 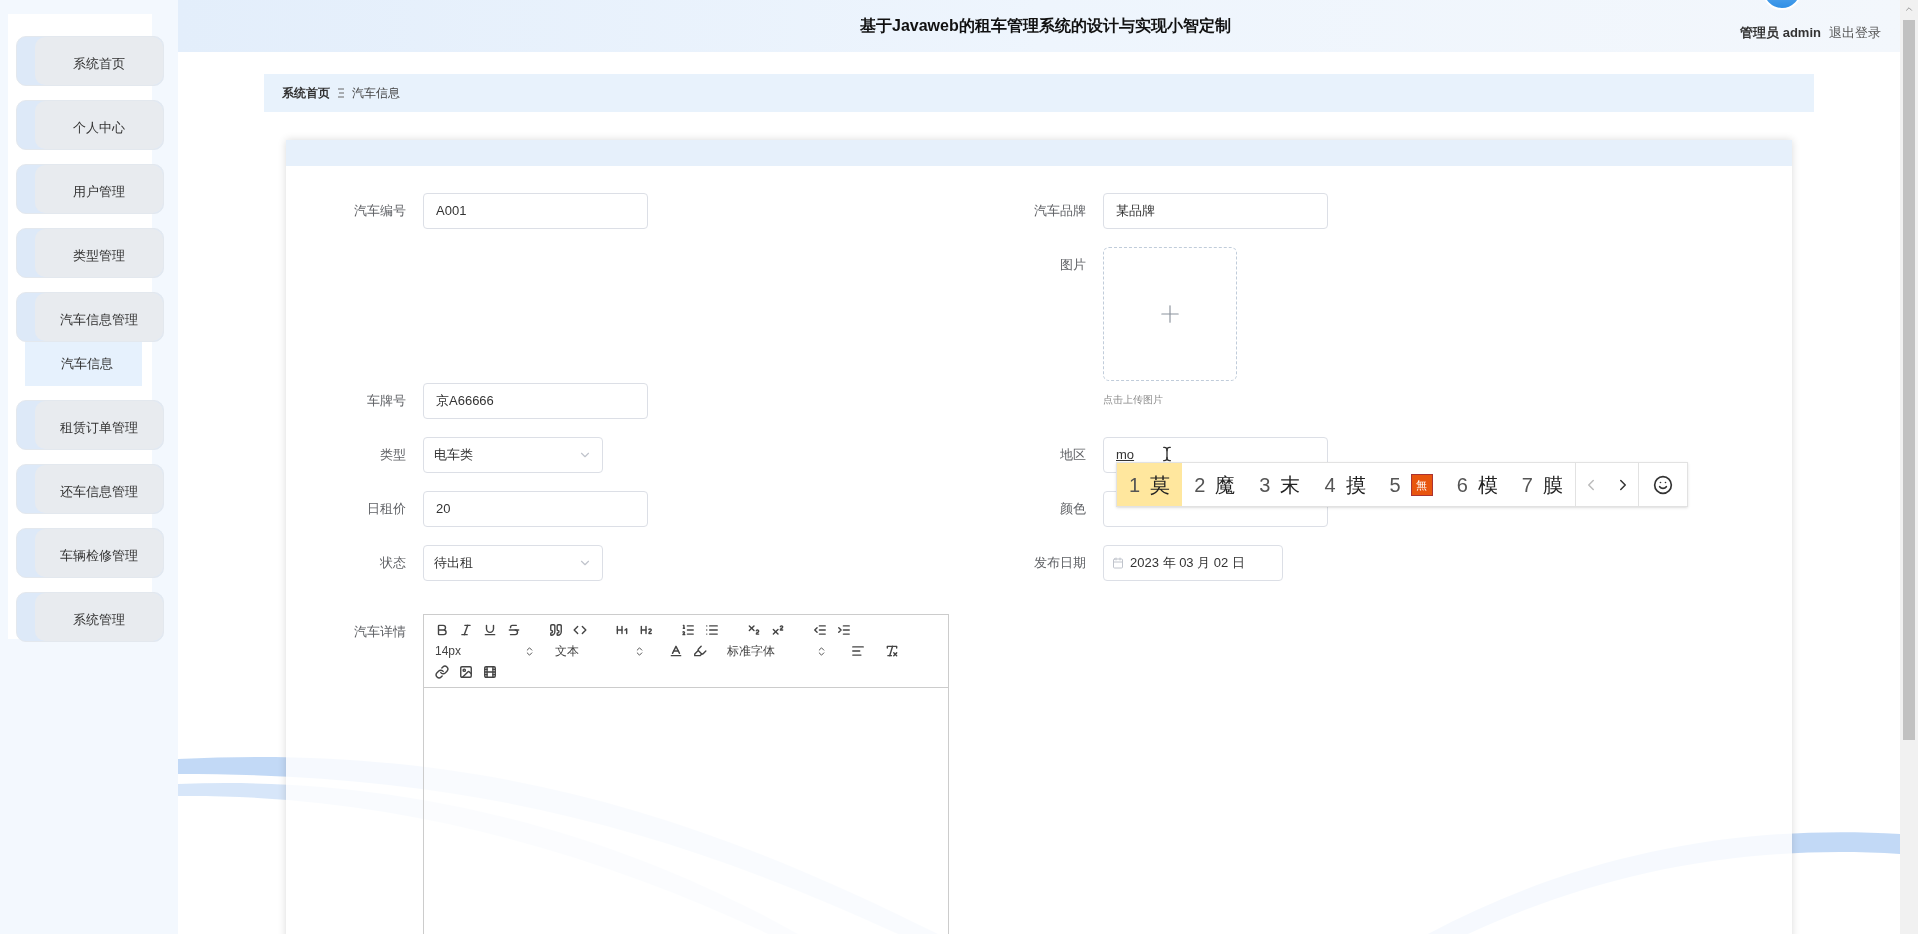 I want to click on link-icon, so click(x=442, y=672).